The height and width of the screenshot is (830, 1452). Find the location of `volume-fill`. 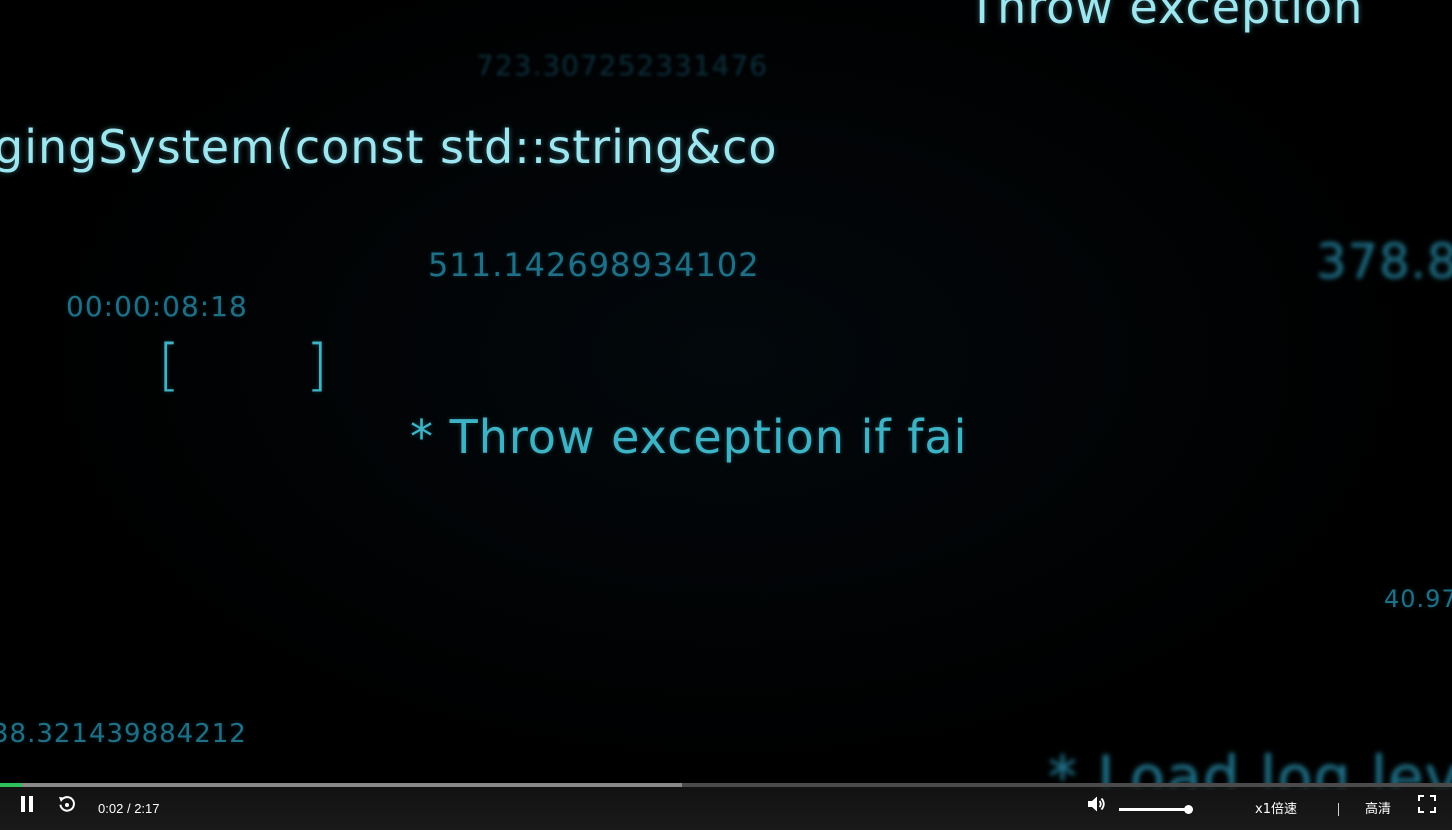

volume-fill is located at coordinates (1154, 809).